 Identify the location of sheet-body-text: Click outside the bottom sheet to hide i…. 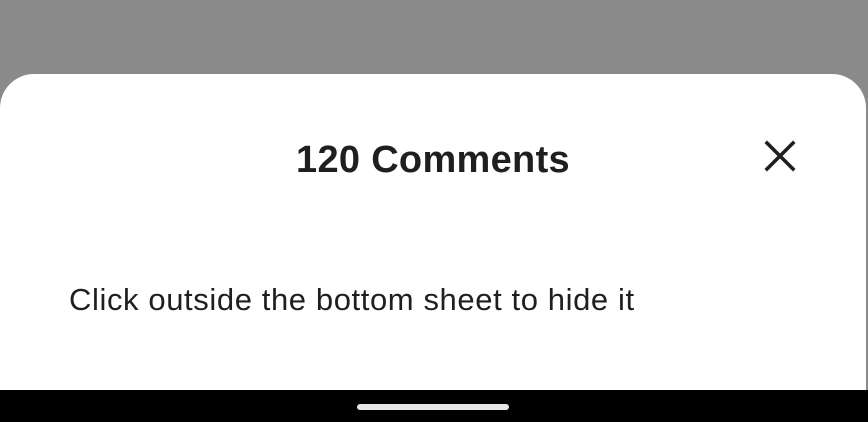
(352, 299).